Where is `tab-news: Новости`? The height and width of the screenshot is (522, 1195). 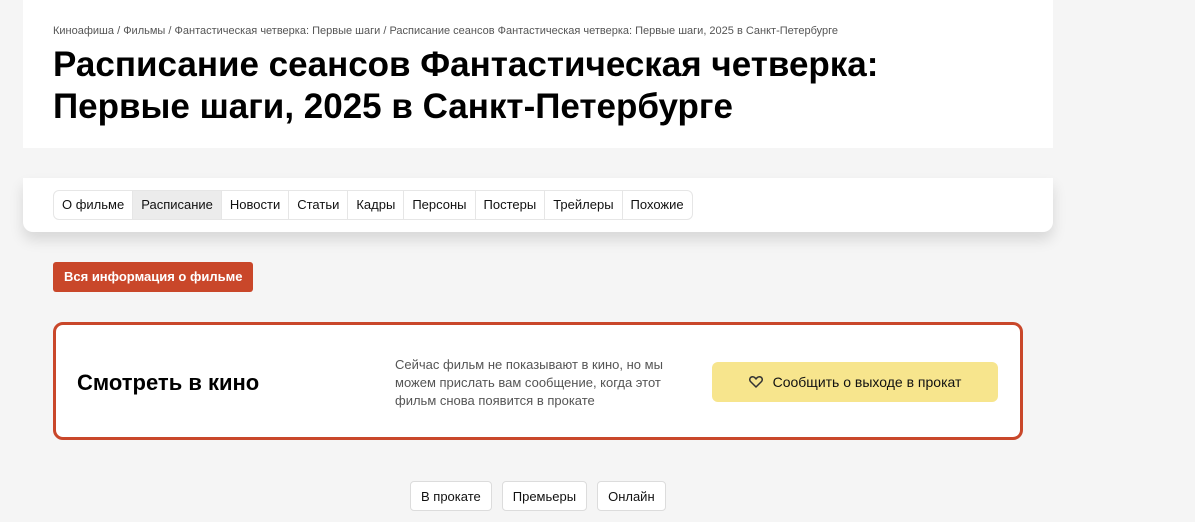 tab-news: Новости is located at coordinates (256, 205).